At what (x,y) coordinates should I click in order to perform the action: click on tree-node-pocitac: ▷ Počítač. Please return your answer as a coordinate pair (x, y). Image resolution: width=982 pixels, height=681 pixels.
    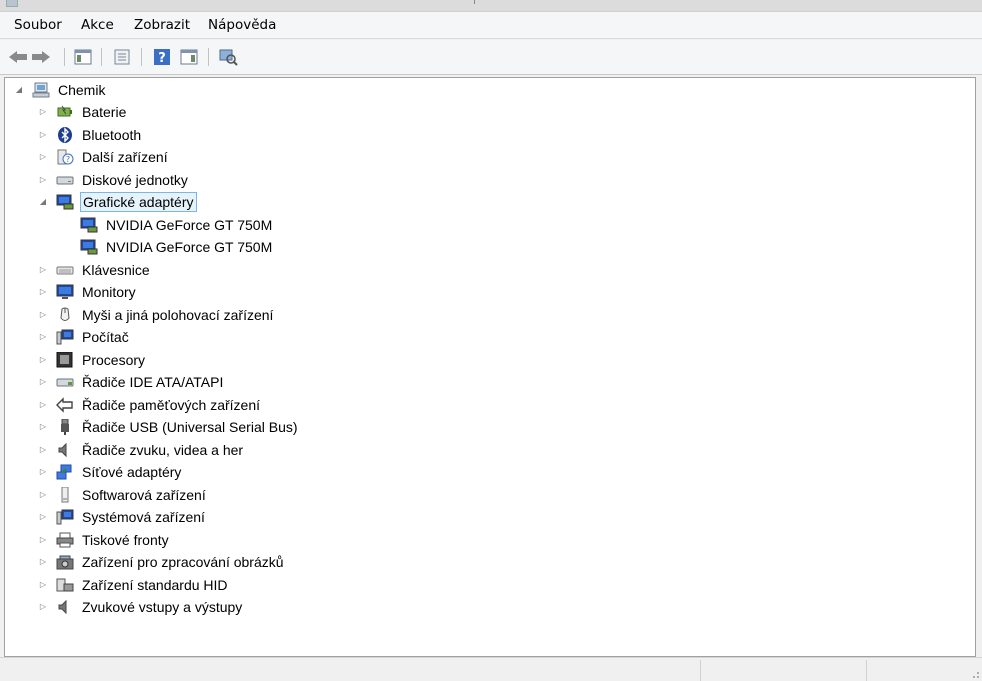
    Looking at the image, I should click on (238, 337).